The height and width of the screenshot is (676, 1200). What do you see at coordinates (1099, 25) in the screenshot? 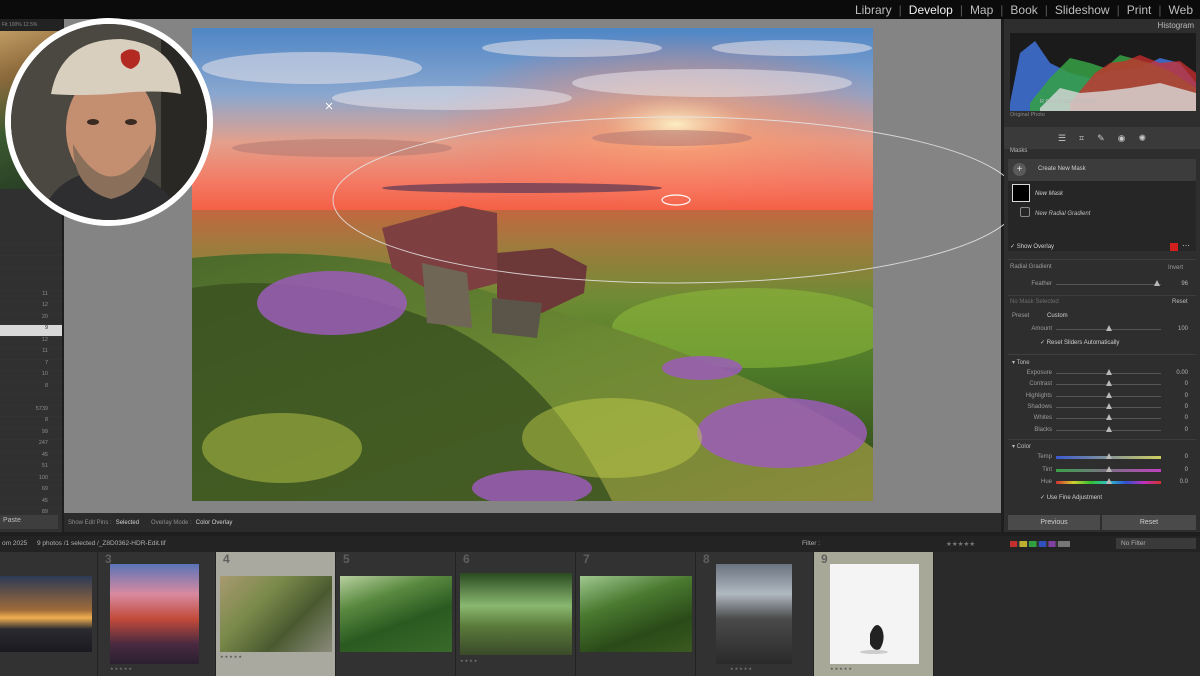
I see `histogram-title: Histogram` at bounding box center [1099, 25].